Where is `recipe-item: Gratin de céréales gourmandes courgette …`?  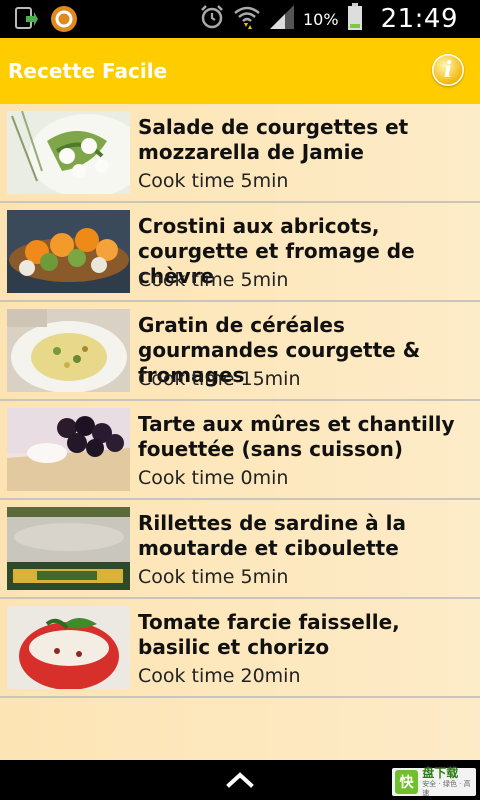 recipe-item: Gratin de céréales gourmandes courgette … is located at coordinates (240, 351).